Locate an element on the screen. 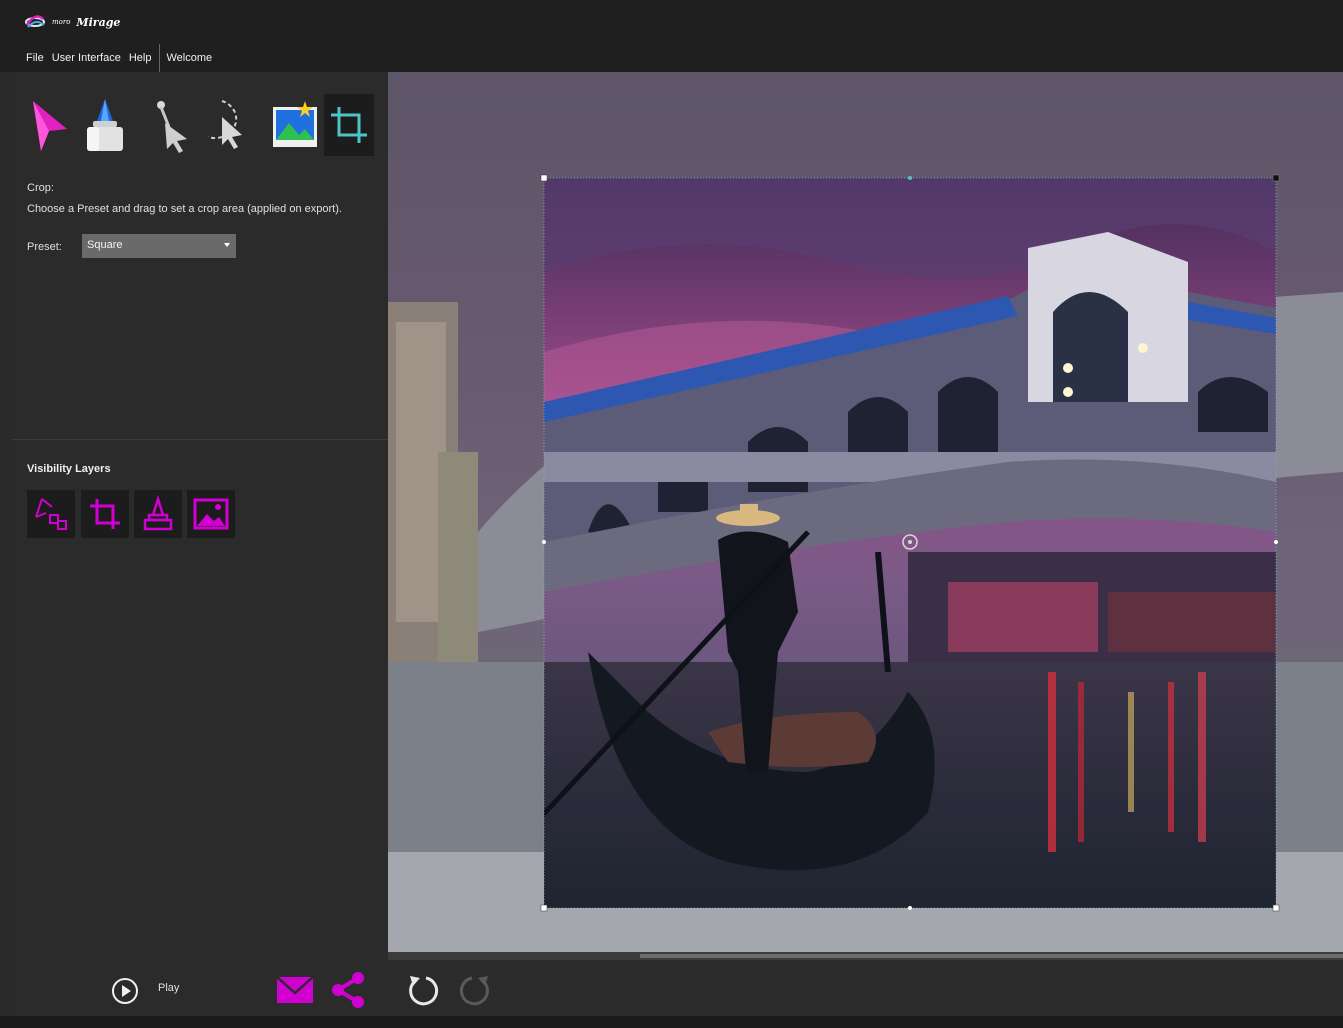 This screenshot has width=1343, height=1028. undo-icon is located at coordinates (424, 991).